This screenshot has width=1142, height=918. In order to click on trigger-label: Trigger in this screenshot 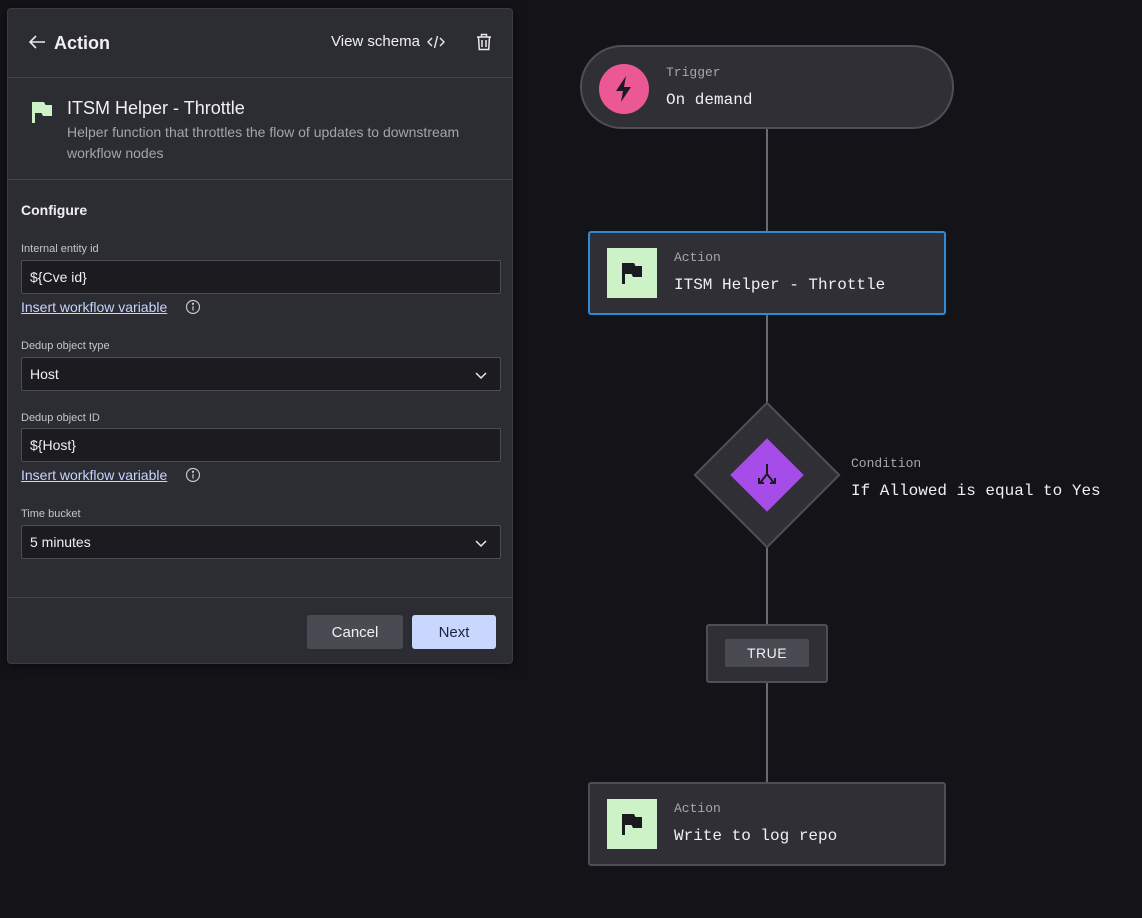, I will do `click(693, 72)`.